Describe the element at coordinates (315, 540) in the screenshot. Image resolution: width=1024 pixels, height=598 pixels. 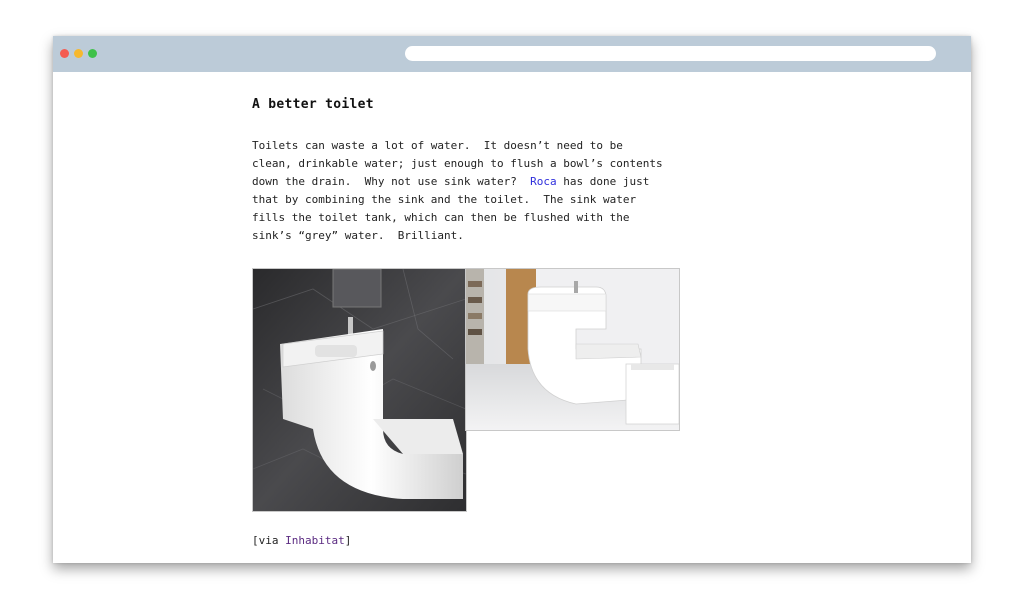
I see `inhabitat-link: Inhabitat` at that location.